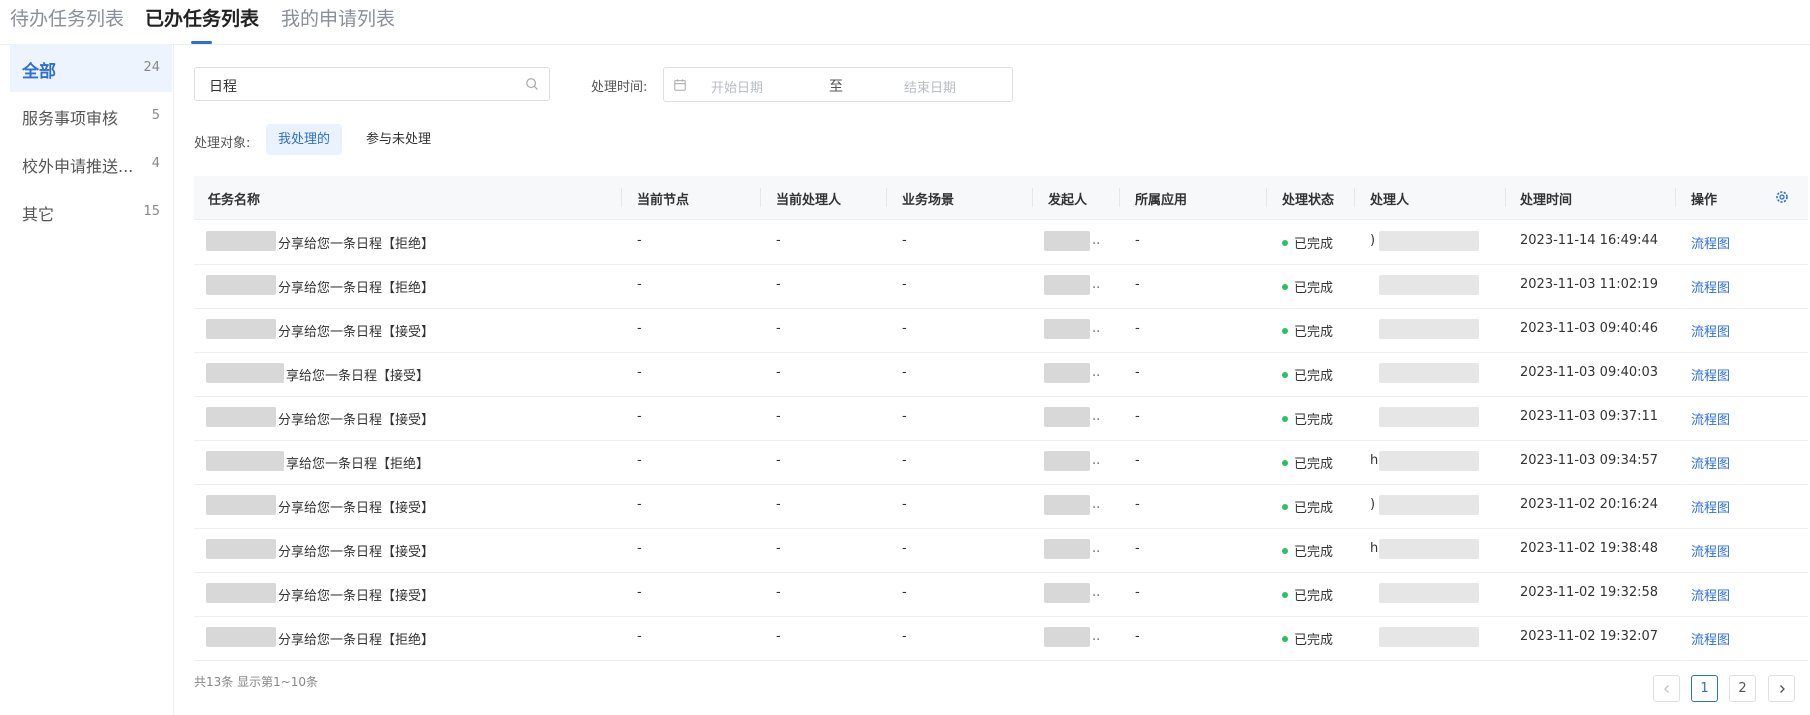  I want to click on next-page-button, so click(1781, 688).